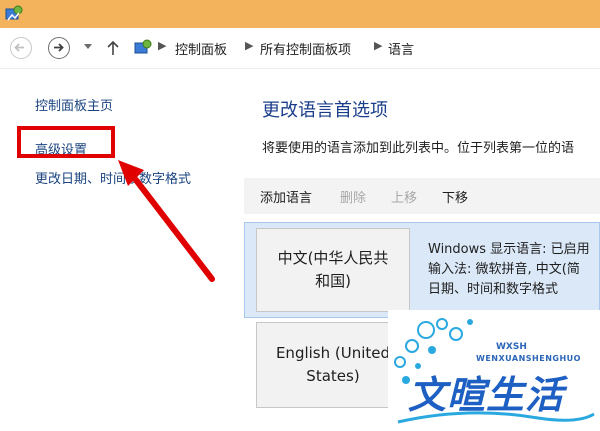 This screenshot has height=431, width=600. What do you see at coordinates (511, 347) in the screenshot?
I see `watermark-top-text: WXSH` at bounding box center [511, 347].